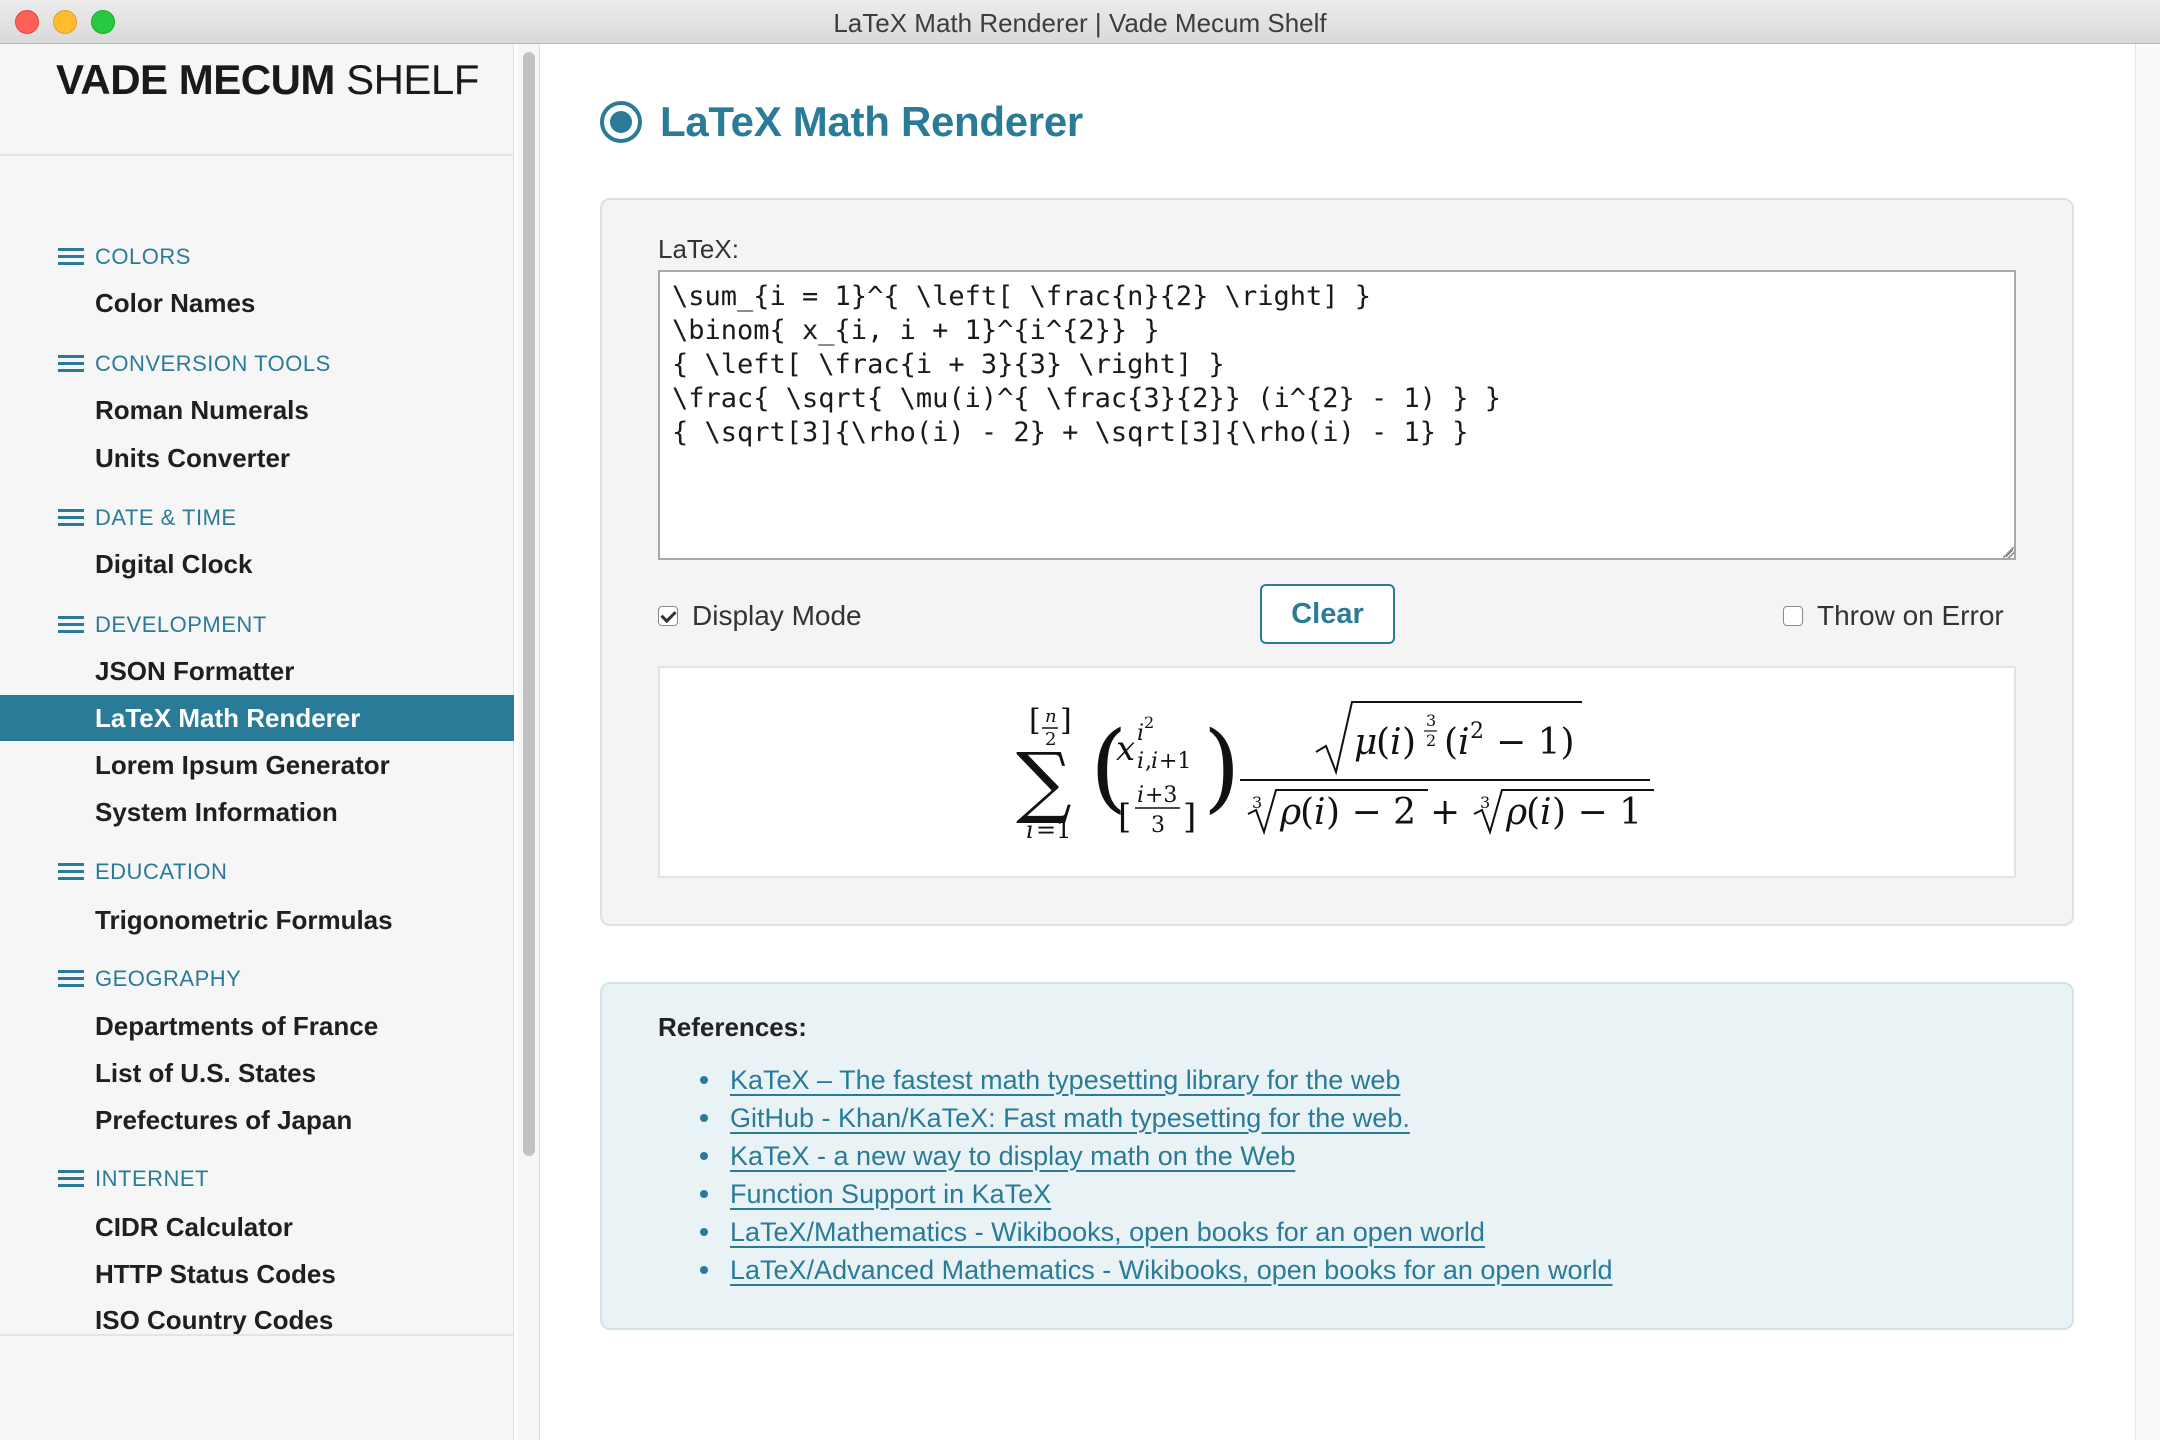 The height and width of the screenshot is (1440, 2160). I want to click on svg-text: =1, so click(1053, 830).